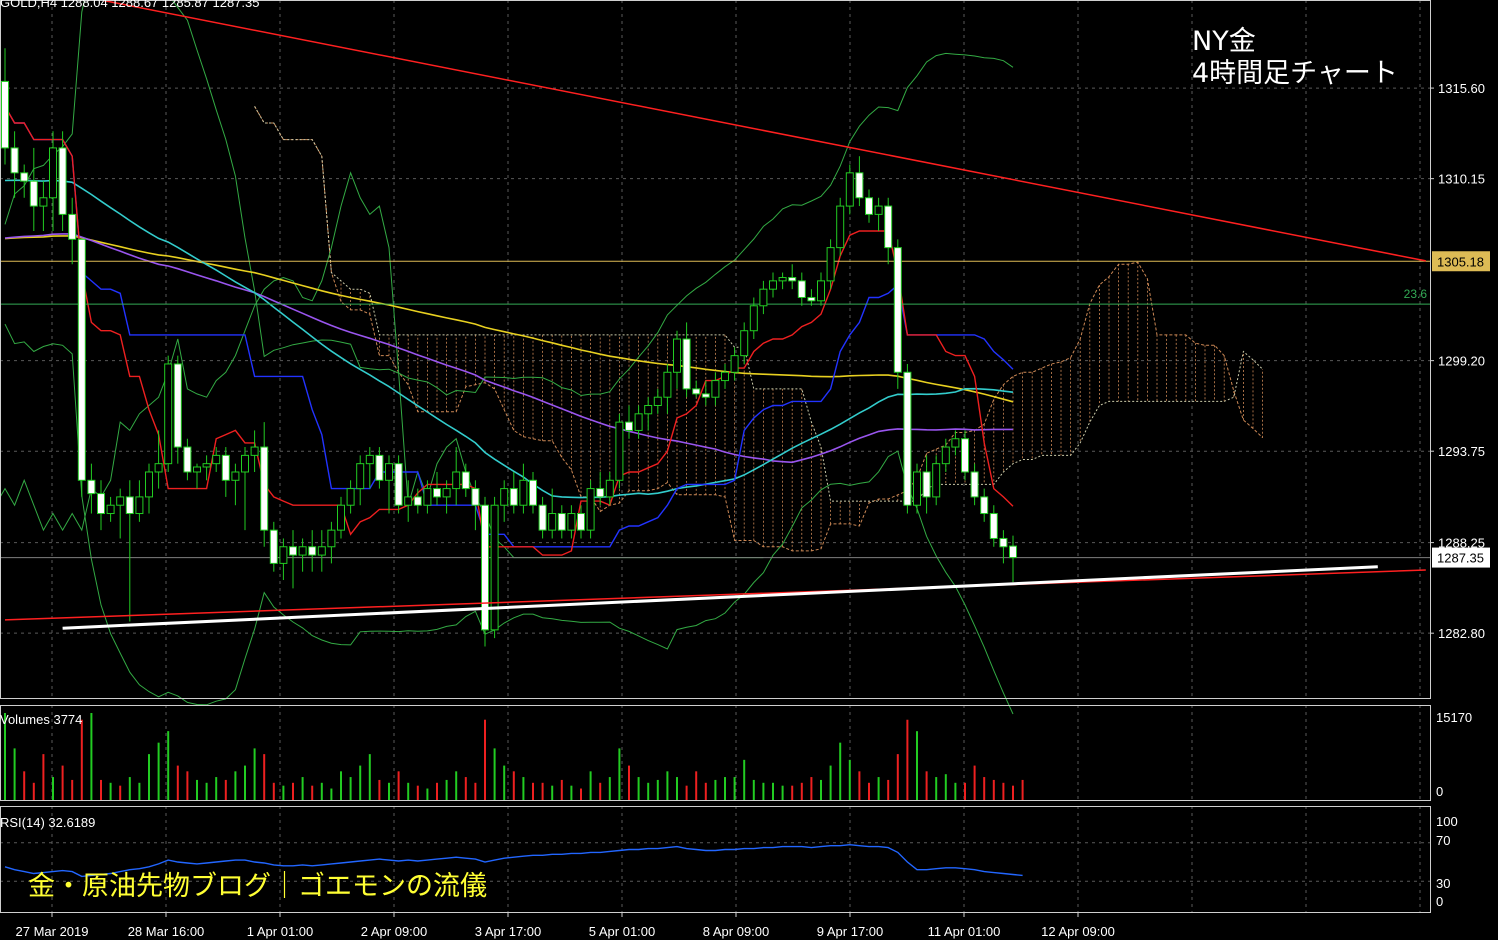 The height and width of the screenshot is (940, 1498). Describe the element at coordinates (850, 931) in the screenshot. I see `time-tick-label: 9 Apr 17:00` at that location.